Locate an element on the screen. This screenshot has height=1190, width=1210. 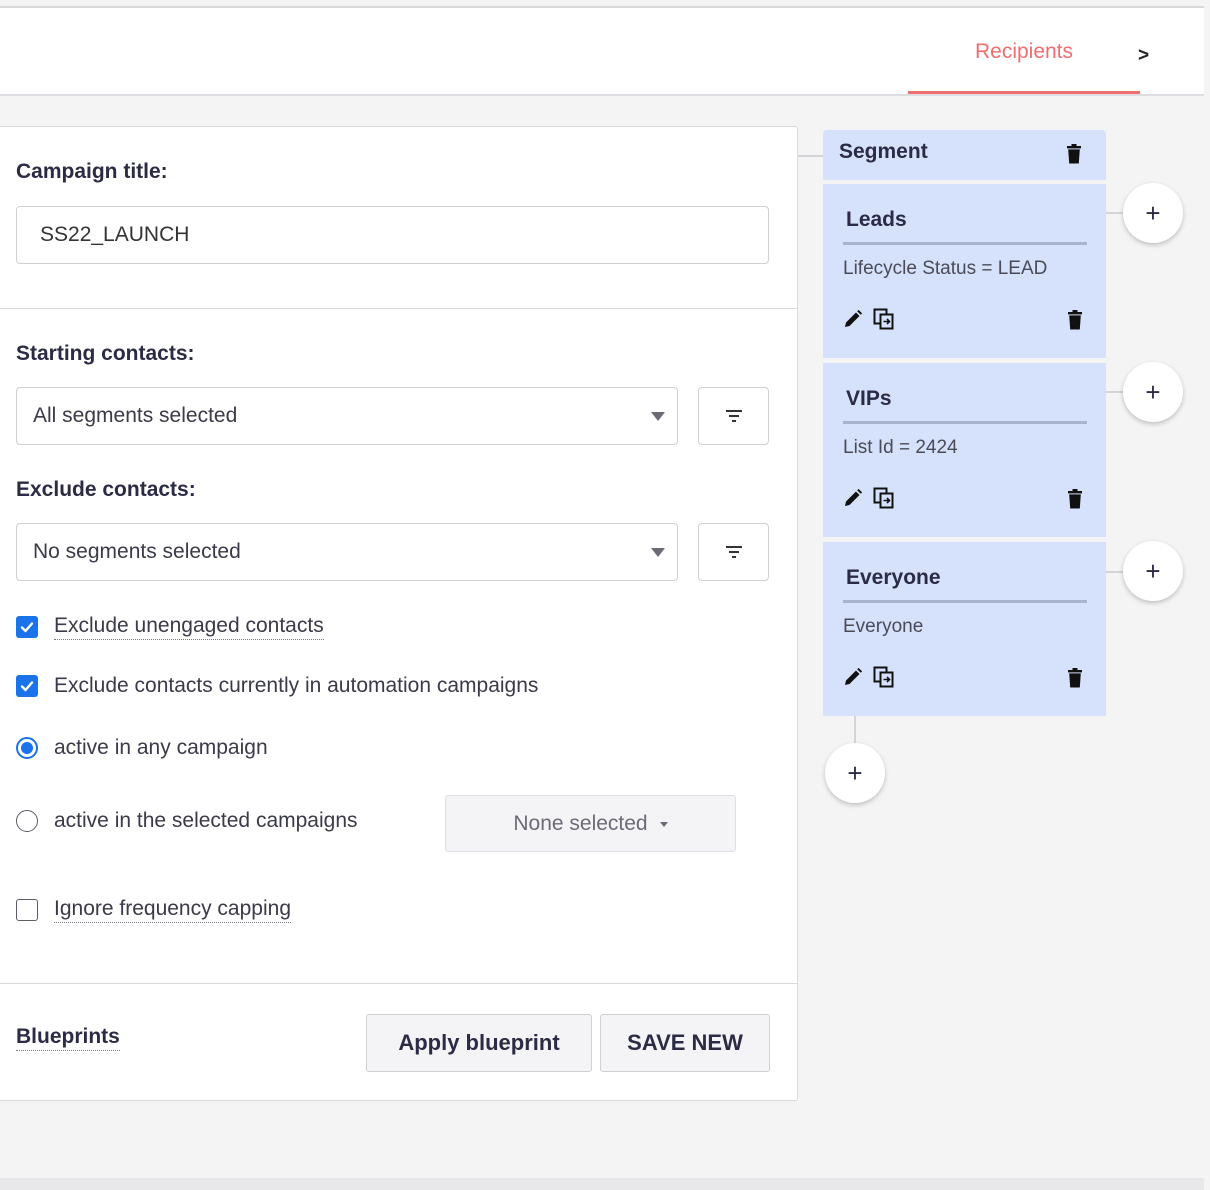
exclude-contacts-filter-button is located at coordinates (733, 552).